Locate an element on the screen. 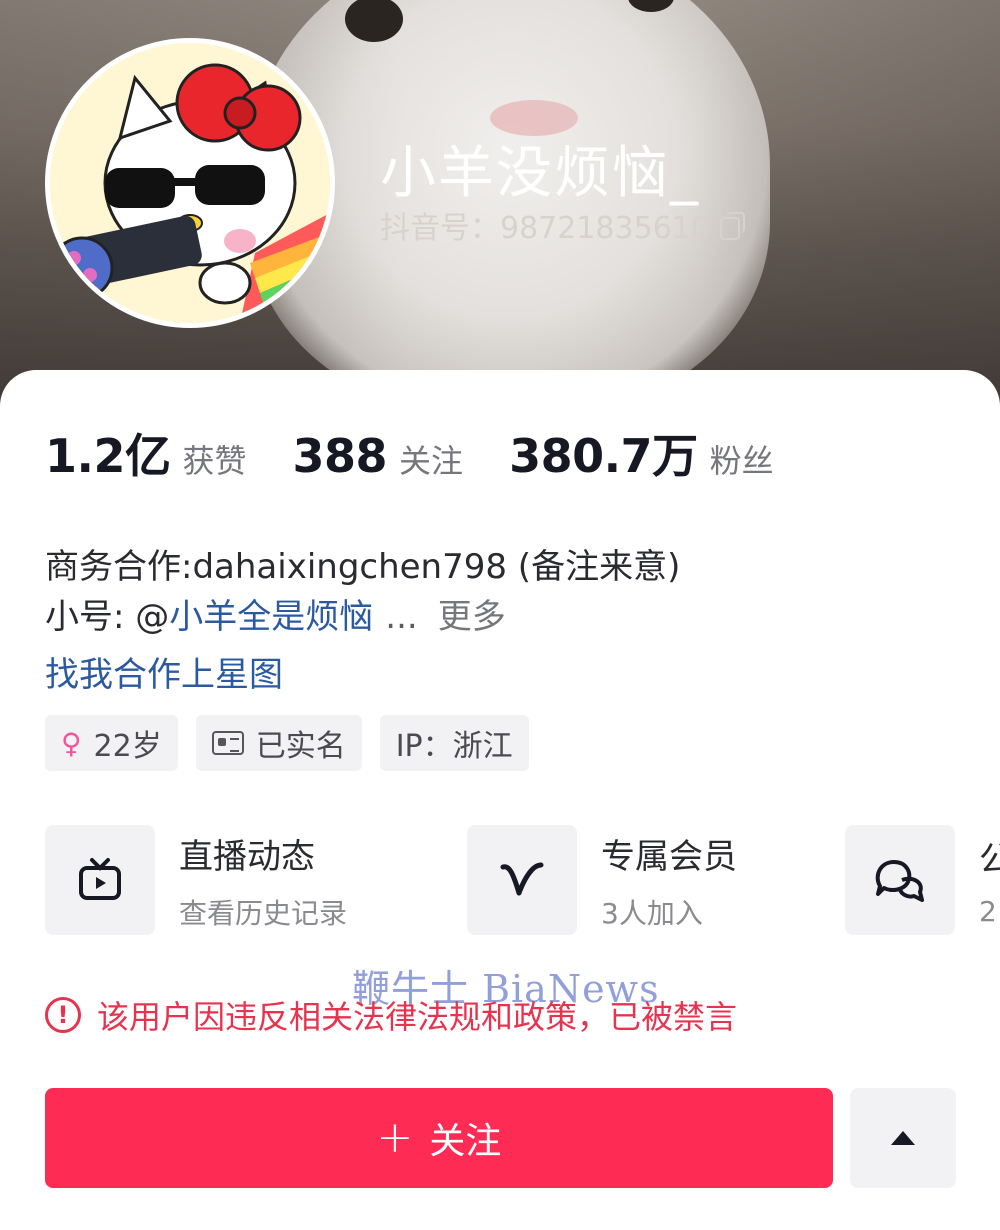  expand-button is located at coordinates (903, 1138).